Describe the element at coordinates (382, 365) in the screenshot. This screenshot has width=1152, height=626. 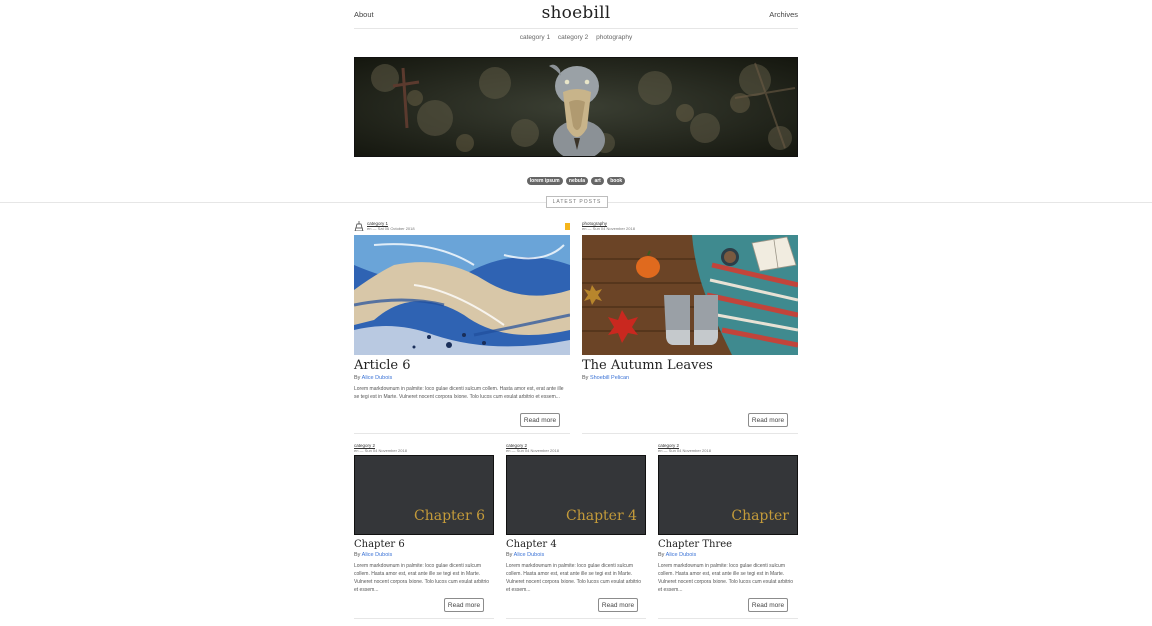
I see `post-title: Article 6` at that location.